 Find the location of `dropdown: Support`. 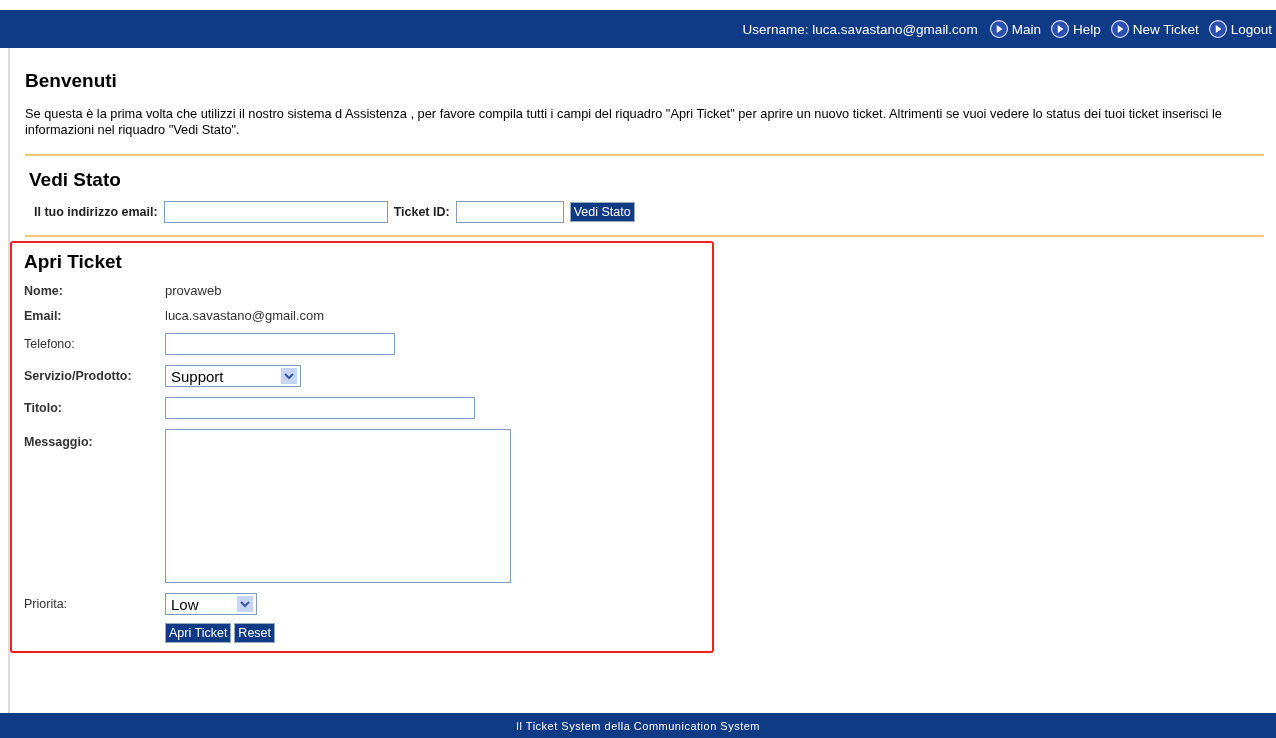

dropdown: Support is located at coordinates (233, 376).